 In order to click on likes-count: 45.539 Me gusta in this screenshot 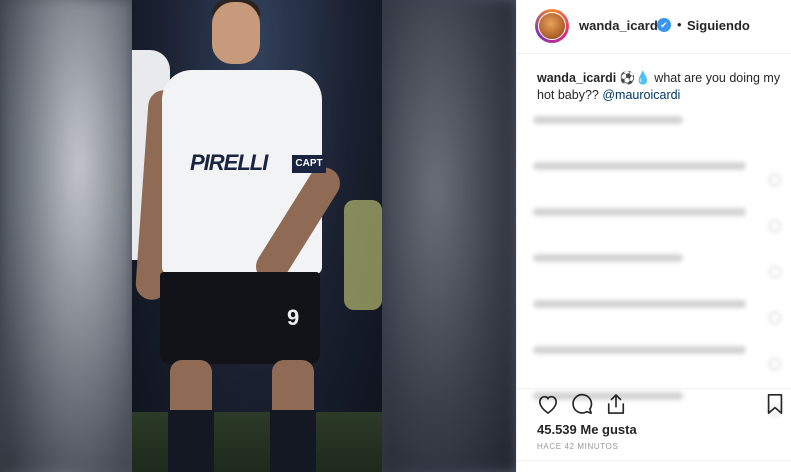, I will do `click(587, 429)`.